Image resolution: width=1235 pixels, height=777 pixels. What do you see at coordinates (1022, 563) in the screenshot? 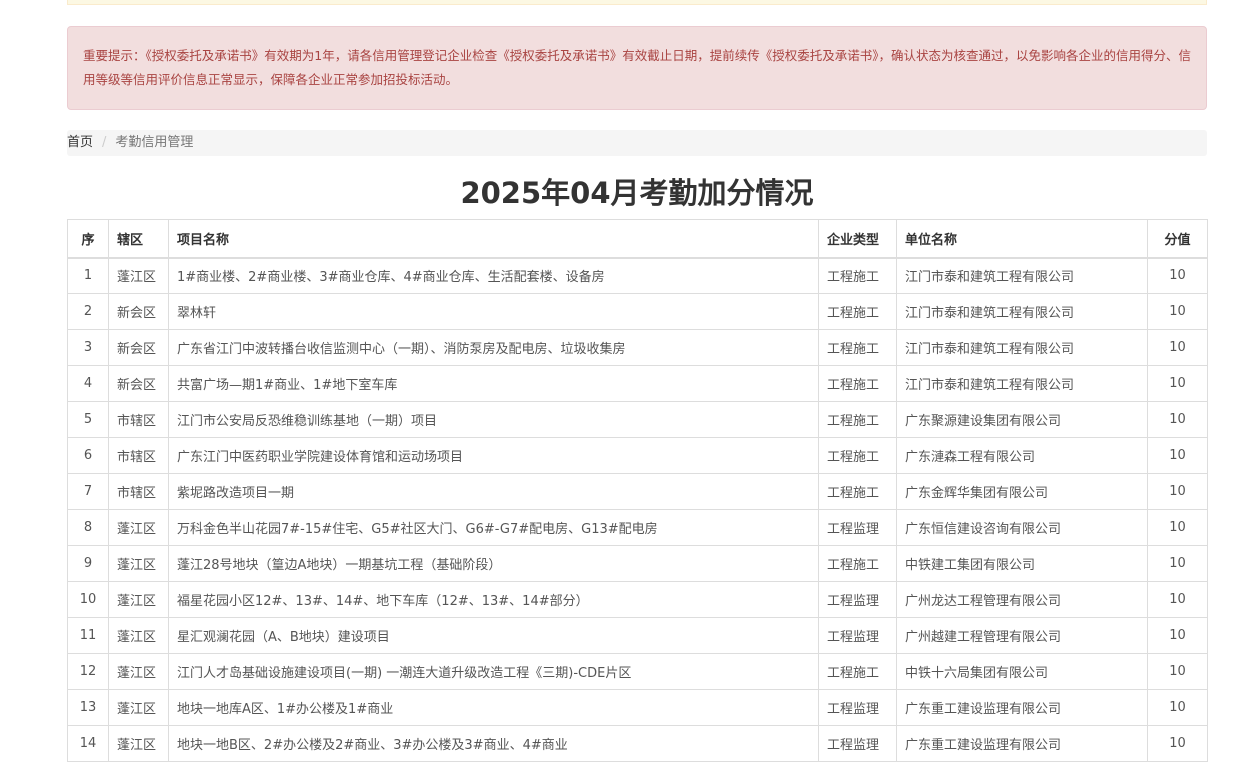
I see `cell-company: 中铁建工集团有限公司` at bounding box center [1022, 563].